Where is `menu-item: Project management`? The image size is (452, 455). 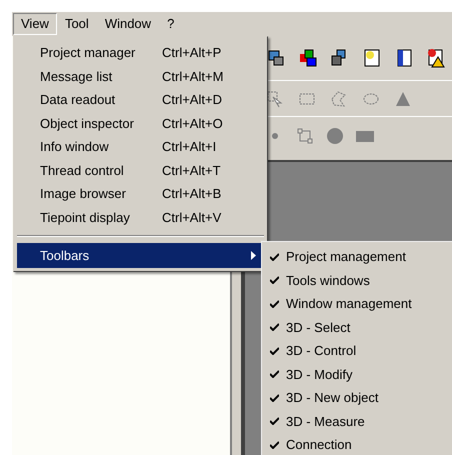 menu-item: Project management is located at coordinates (361, 256).